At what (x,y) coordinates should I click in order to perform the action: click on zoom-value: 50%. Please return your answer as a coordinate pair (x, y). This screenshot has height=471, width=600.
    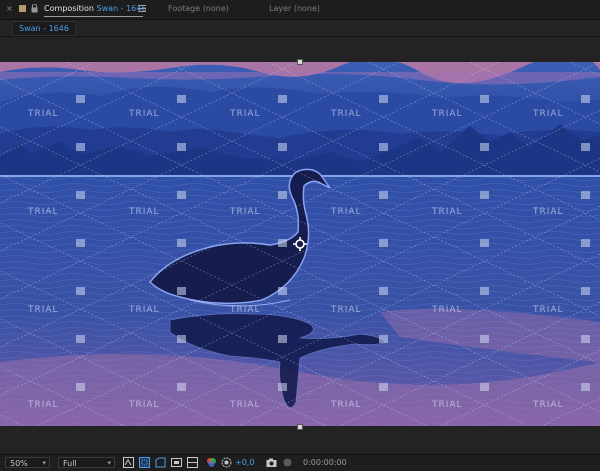
    Looking at the image, I should click on (19, 463).